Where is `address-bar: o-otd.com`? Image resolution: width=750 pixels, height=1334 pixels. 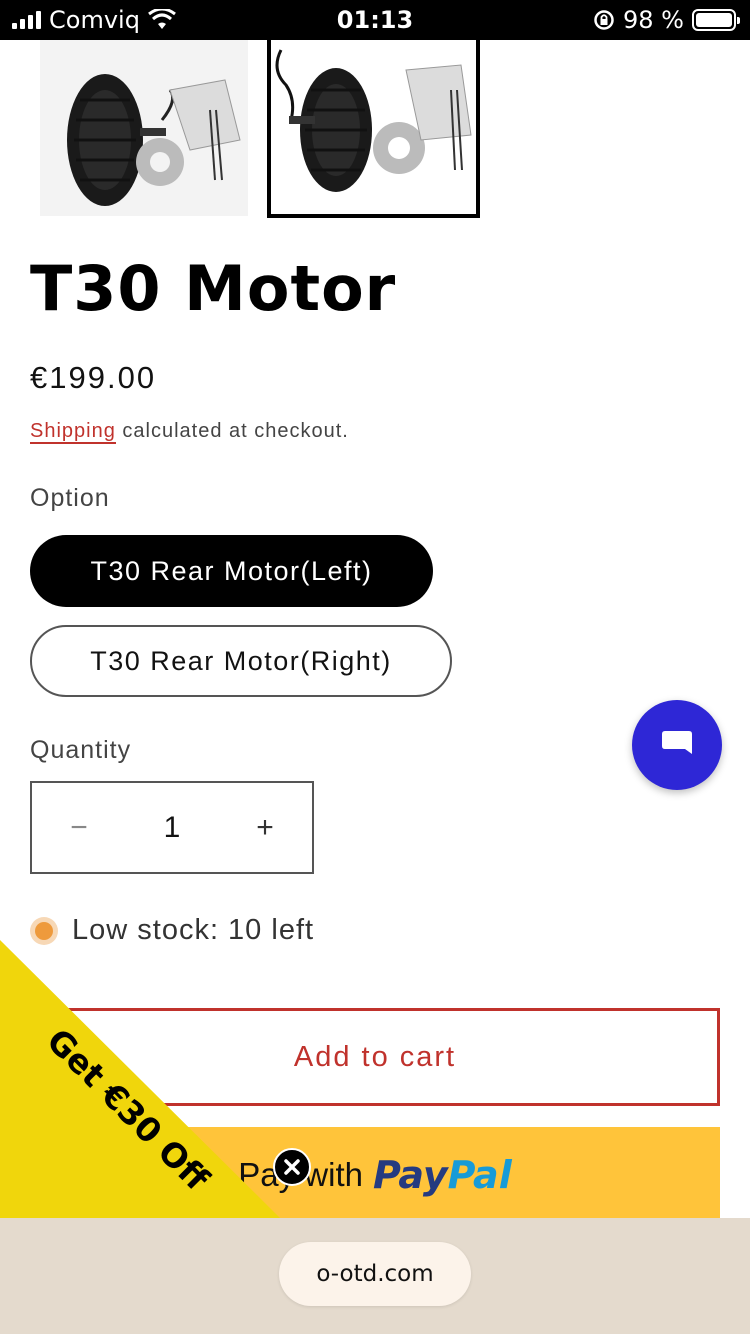
address-bar: o-otd.com is located at coordinates (375, 1274).